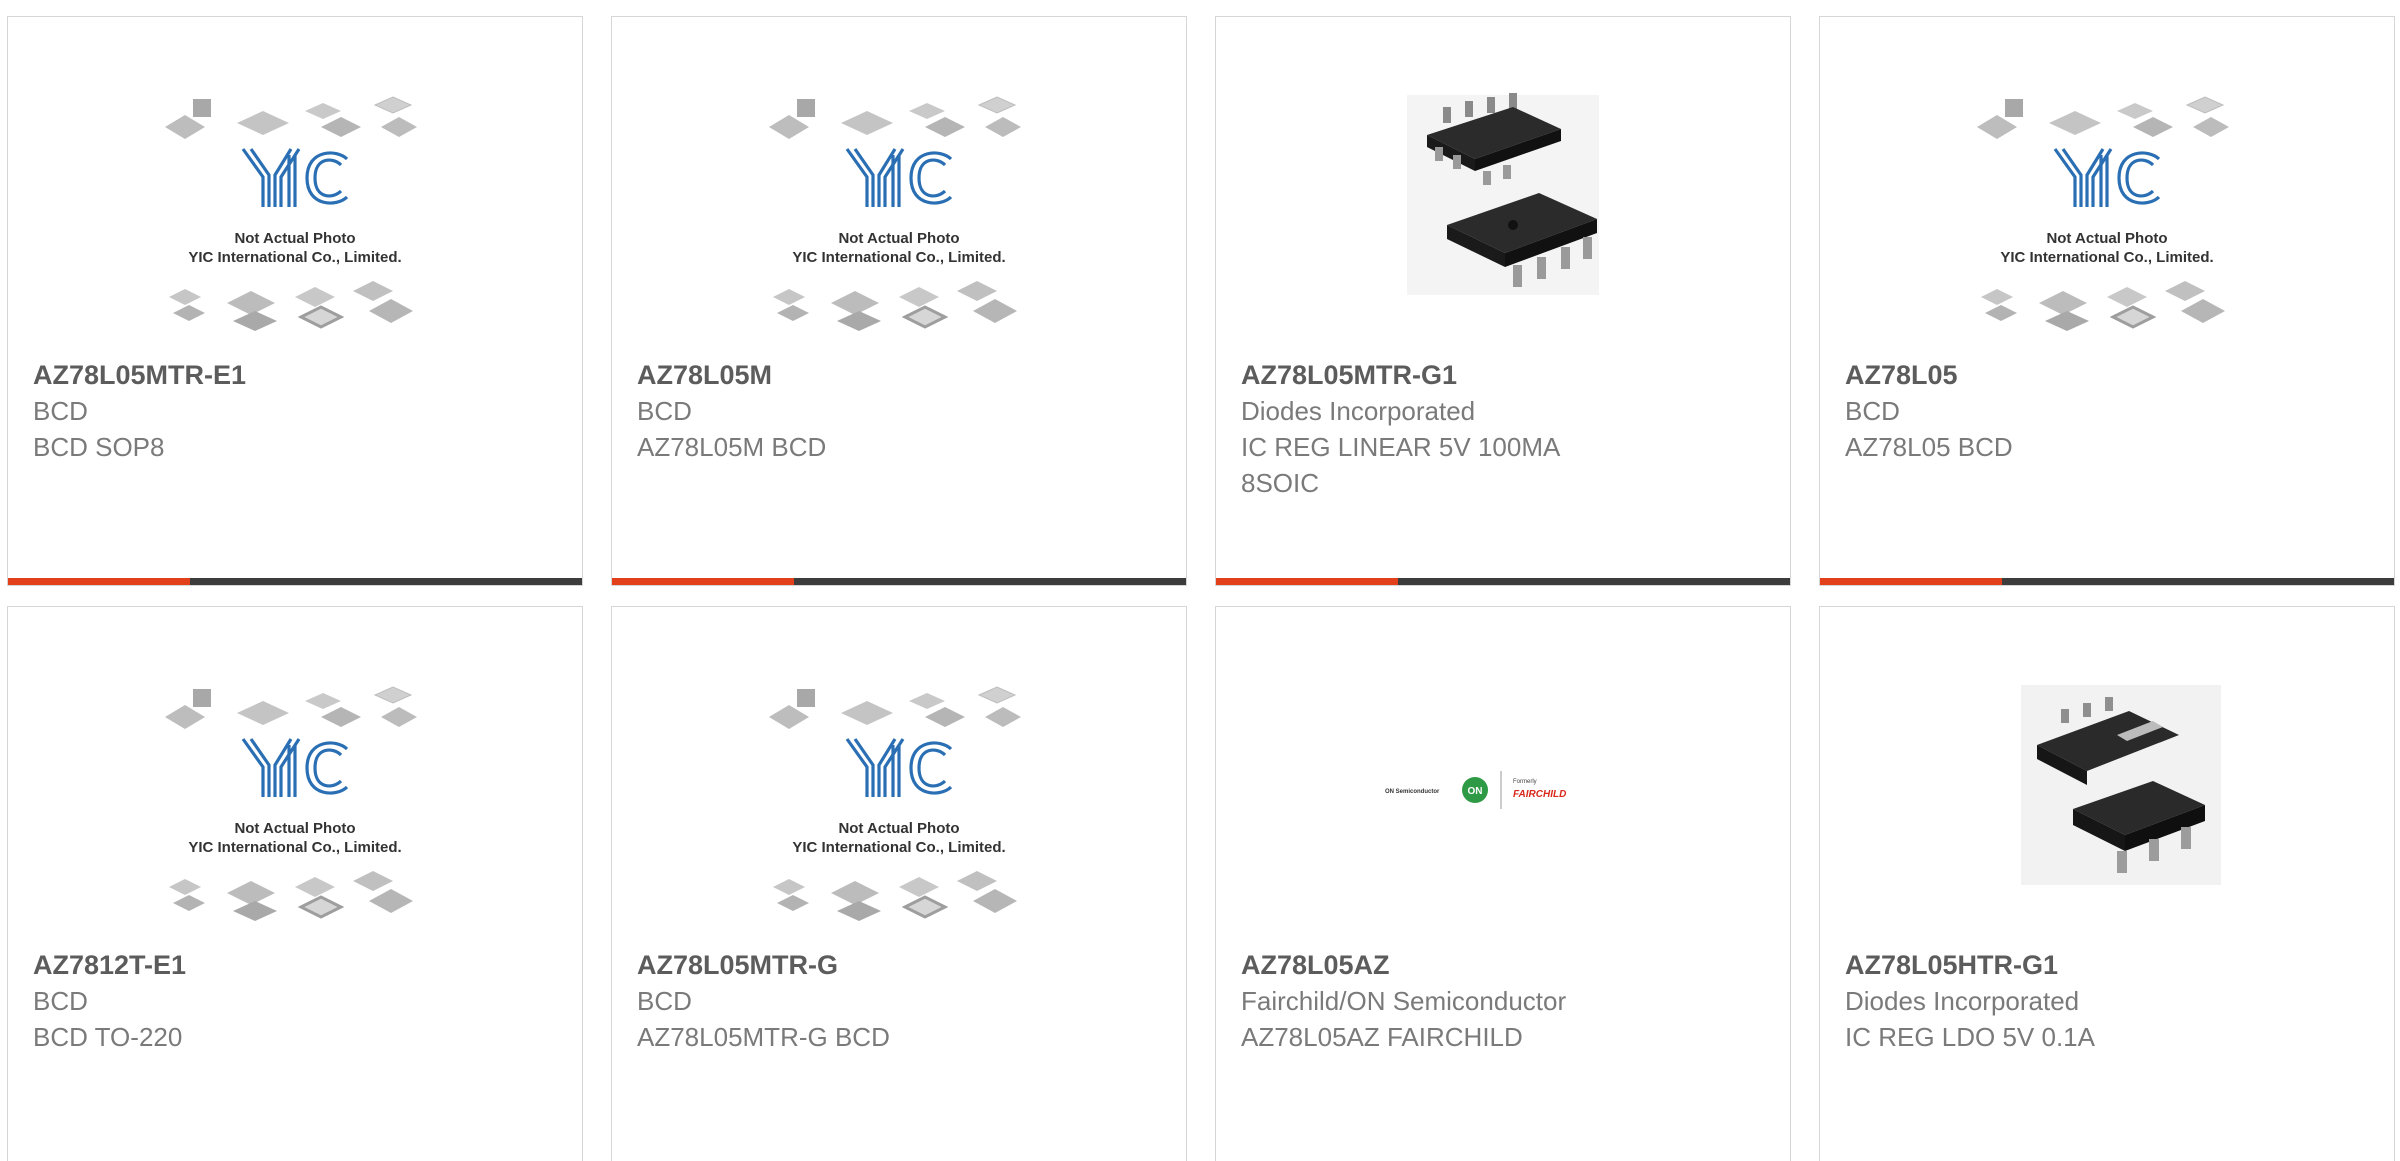 The height and width of the screenshot is (1161, 2400). I want to click on product-image: ON Semiconductor ON Formerly FAIRCHILD, so click(1503, 800).